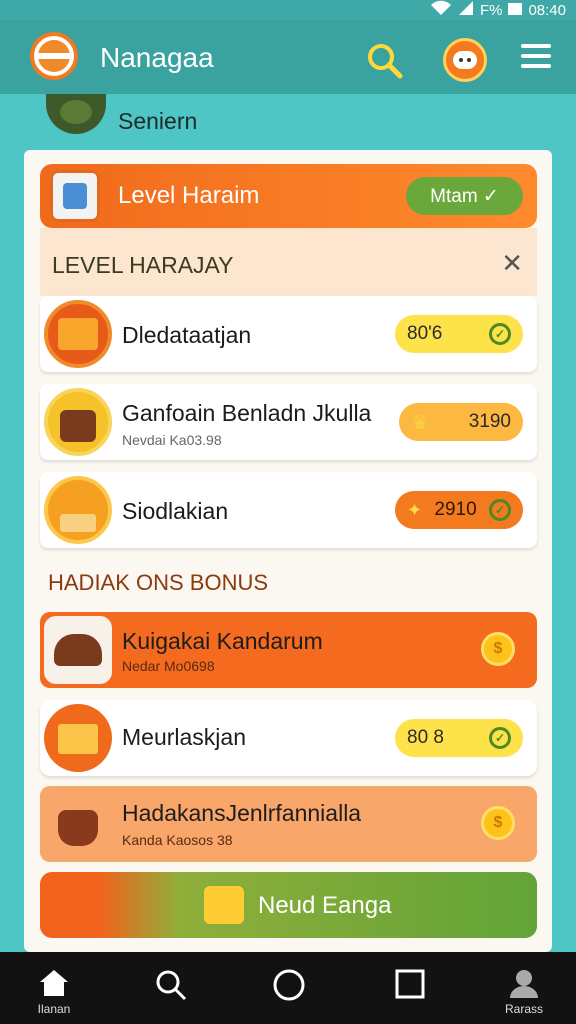 This screenshot has width=576, height=1024. Describe the element at coordinates (157, 57) in the screenshot. I see `app-title: Nanagaa` at that location.